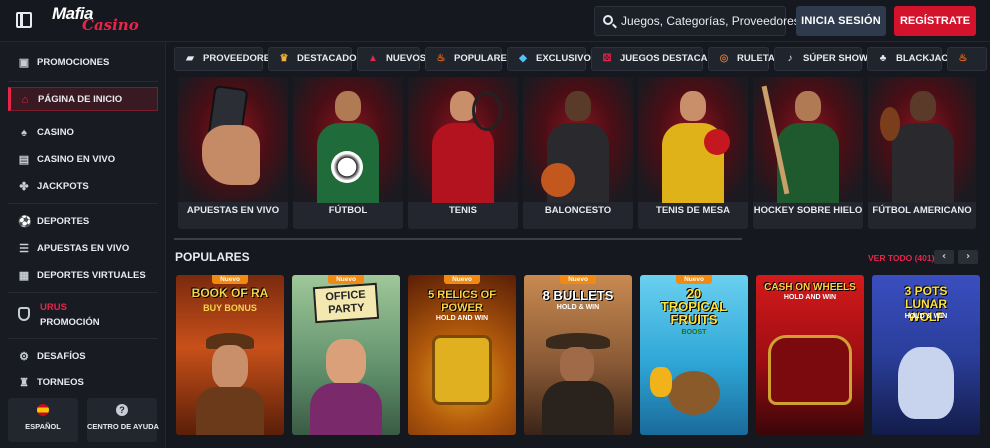 The image size is (990, 448). What do you see at coordinates (346, 355) in the screenshot?
I see `game-card-office-party: Nuevo OFFICE PARTY` at bounding box center [346, 355].